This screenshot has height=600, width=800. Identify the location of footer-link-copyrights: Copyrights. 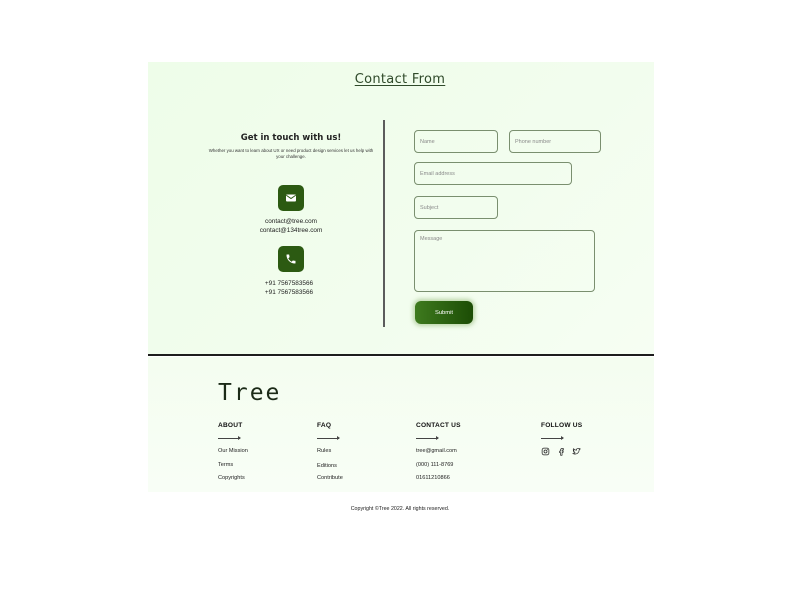
(231, 478).